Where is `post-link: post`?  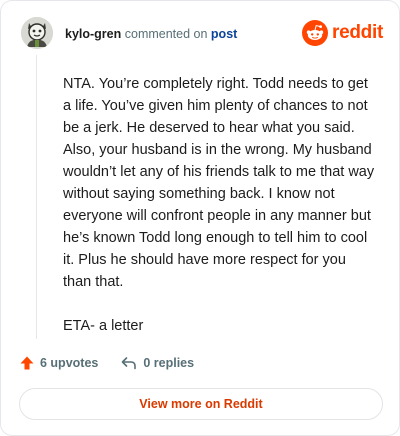 post-link: post is located at coordinates (224, 34).